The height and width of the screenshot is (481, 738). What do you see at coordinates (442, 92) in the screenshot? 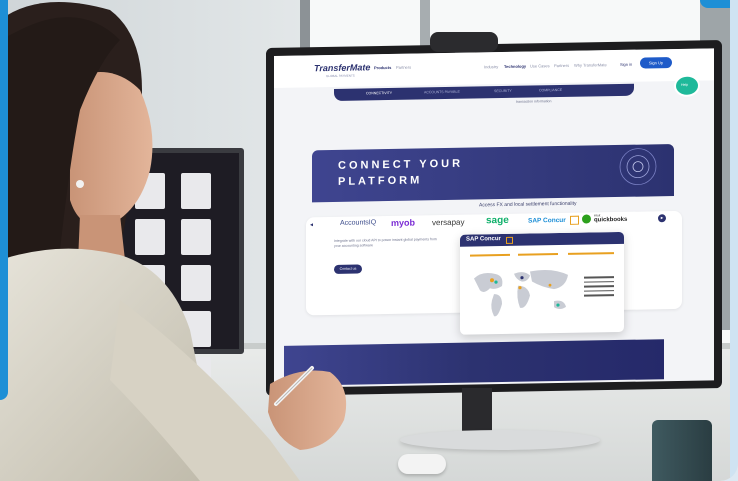
I see `tab-accounts-payable: ACCOUNTS PAYABLE` at bounding box center [442, 92].